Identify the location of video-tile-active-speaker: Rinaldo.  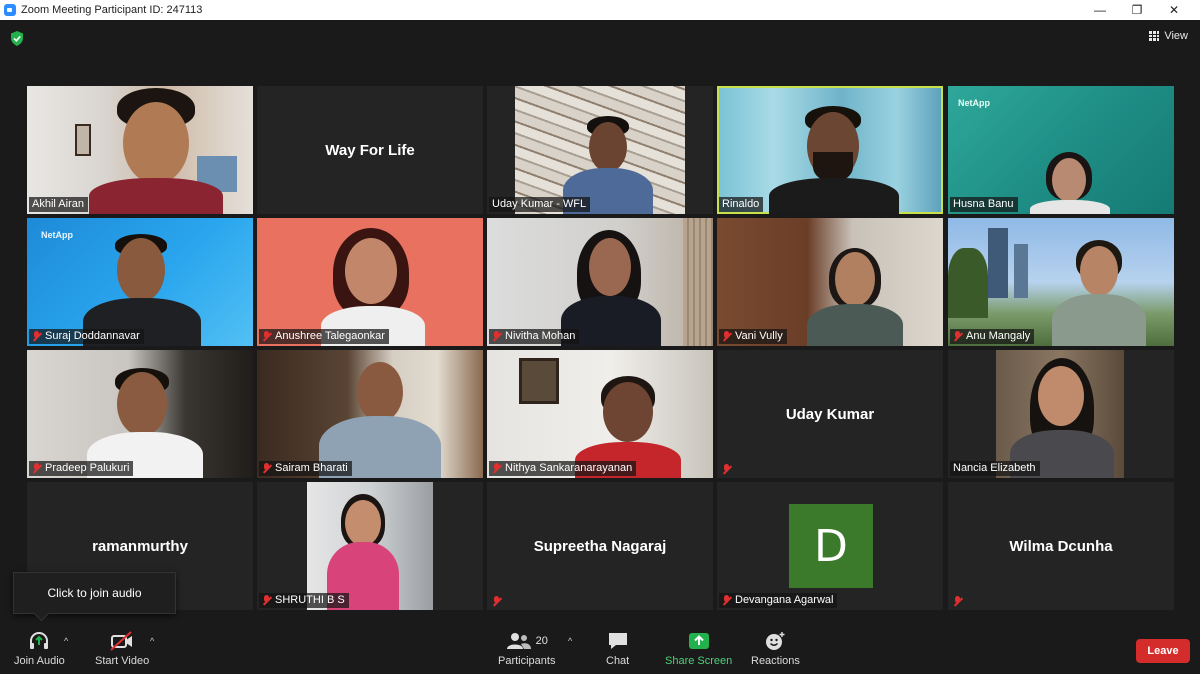
(830, 150).